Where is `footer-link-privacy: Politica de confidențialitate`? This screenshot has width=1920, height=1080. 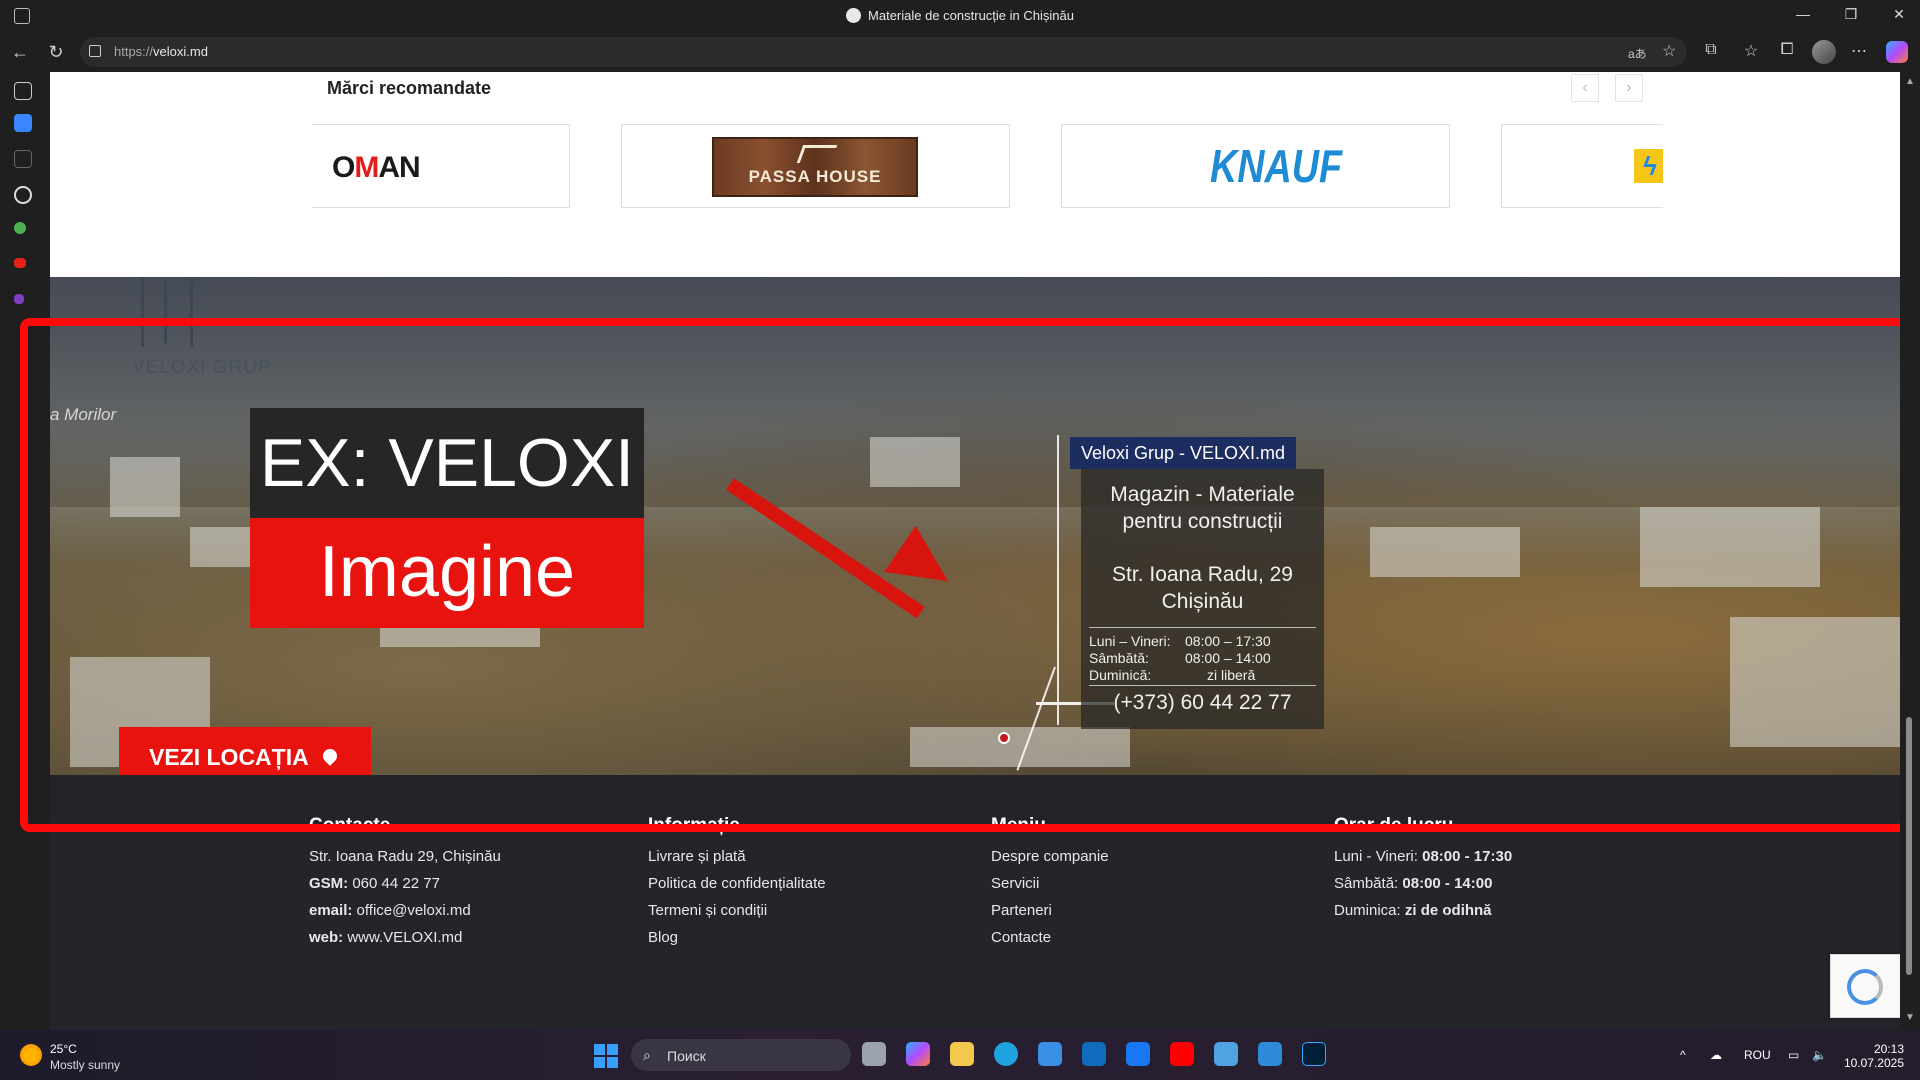 footer-link-privacy: Politica de confidențialitate is located at coordinates (737, 883).